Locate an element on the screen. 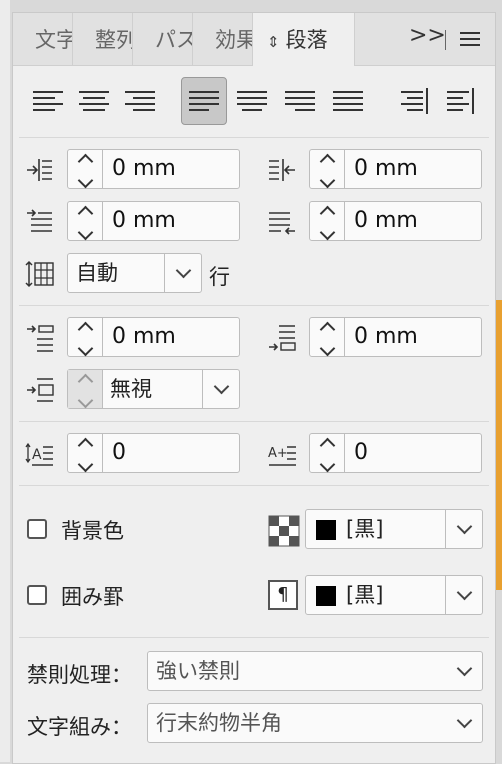 The width and height of the screenshot is (502, 764). drop-cap-chars-icon: A+ is located at coordinates (282, 456).